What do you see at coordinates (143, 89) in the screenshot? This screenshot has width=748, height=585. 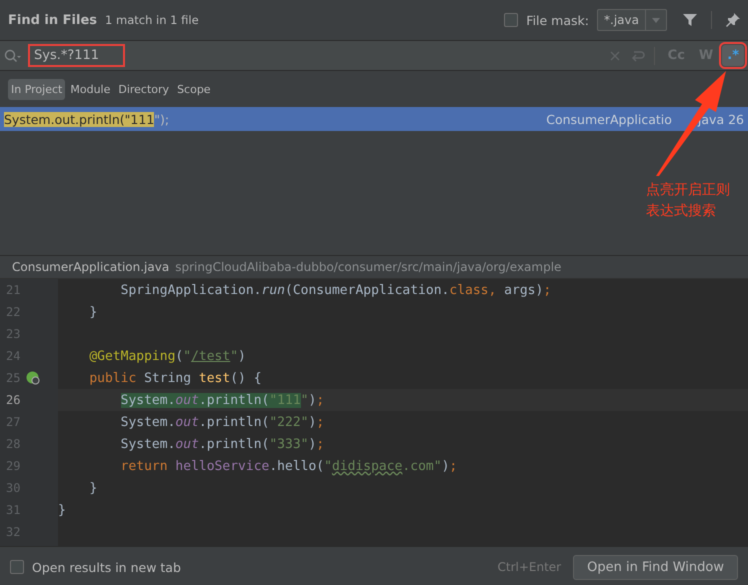 I see `scope-tab: Directory` at bounding box center [143, 89].